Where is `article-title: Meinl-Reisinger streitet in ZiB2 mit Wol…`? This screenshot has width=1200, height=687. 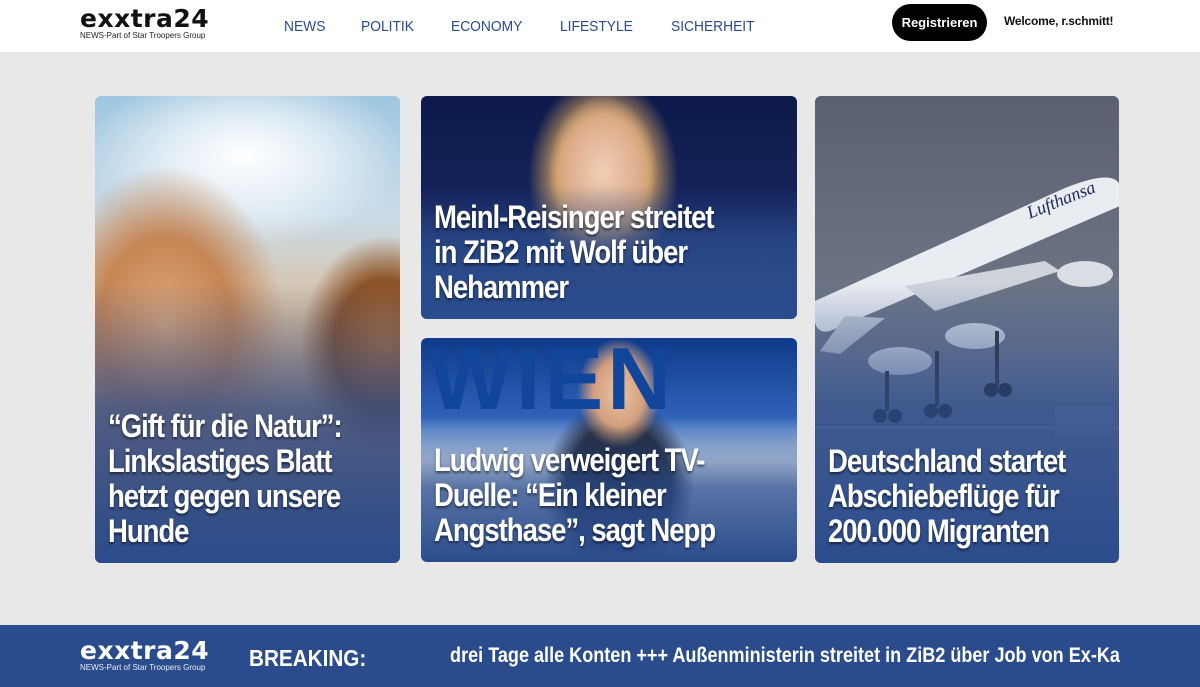
article-title: Meinl-Reisinger streitet in ZiB2 mit Wol… is located at coordinates (584, 252).